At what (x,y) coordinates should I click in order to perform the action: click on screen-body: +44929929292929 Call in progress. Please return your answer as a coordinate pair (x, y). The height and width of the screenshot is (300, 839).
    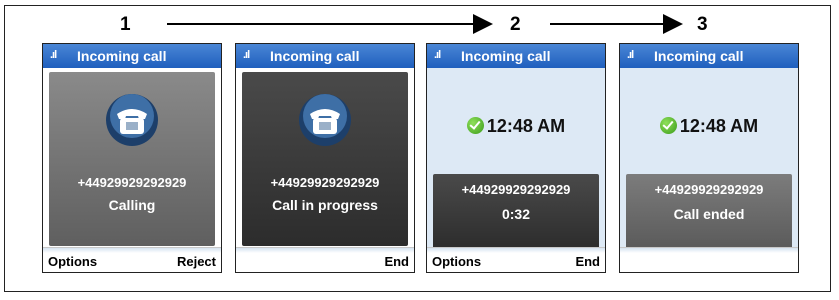
    Looking at the image, I should click on (325, 159).